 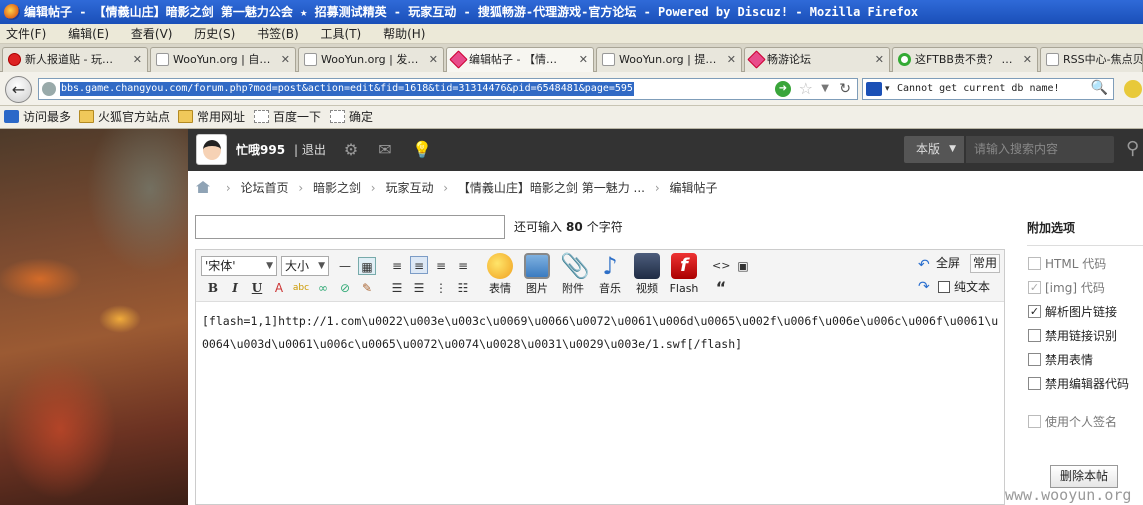 What do you see at coordinates (1132, 149) in the screenshot?
I see `search-icon: ⚲` at bounding box center [1132, 149].